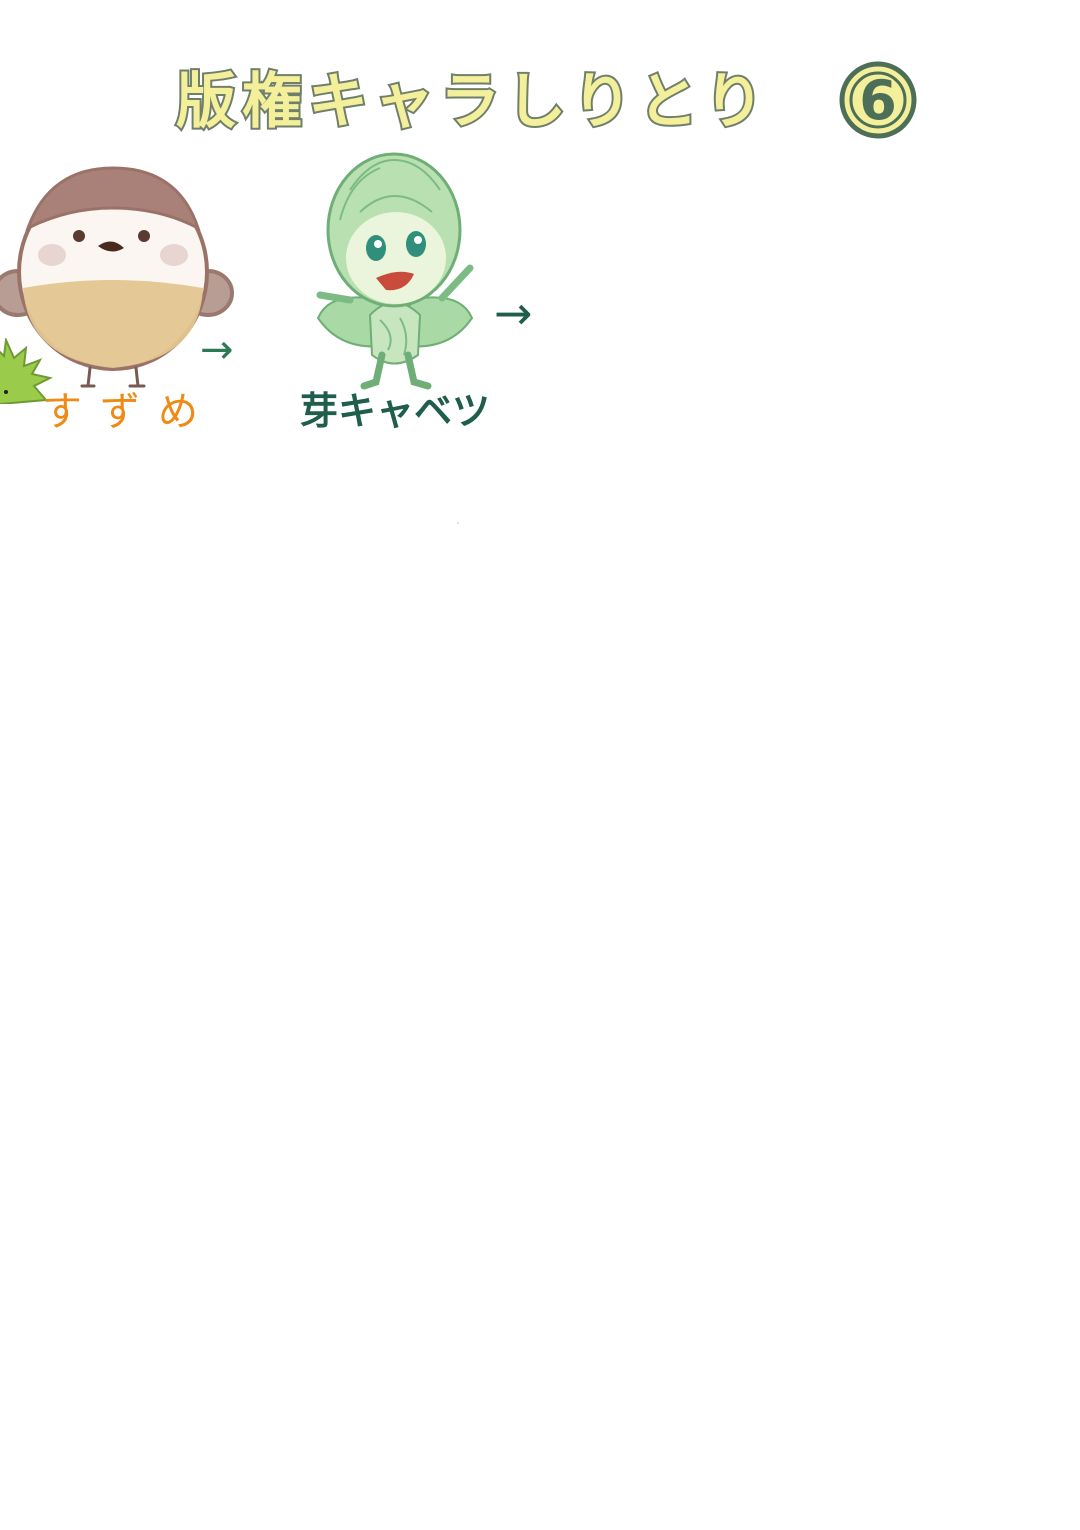 Image resolution: width=1080 pixels, height=1530 pixels. What do you see at coordinates (878, 100) in the screenshot?
I see `title-number: 6` at bounding box center [878, 100].